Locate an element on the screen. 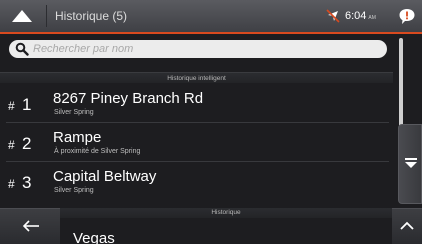 The height and width of the screenshot is (244, 422). up-button is located at coordinates (23, 16).